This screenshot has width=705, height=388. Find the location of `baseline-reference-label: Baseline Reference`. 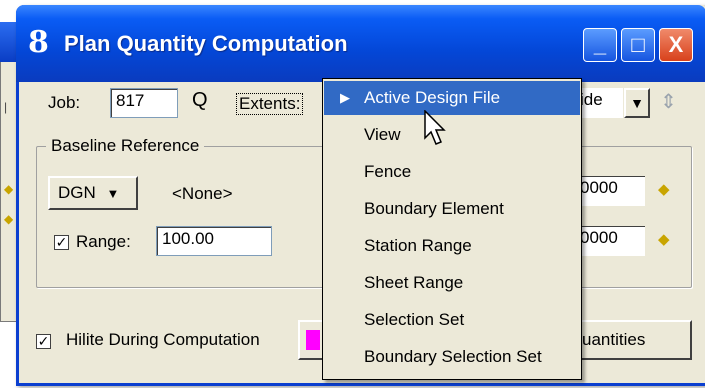

baseline-reference-label: Baseline Reference is located at coordinates (125, 146).